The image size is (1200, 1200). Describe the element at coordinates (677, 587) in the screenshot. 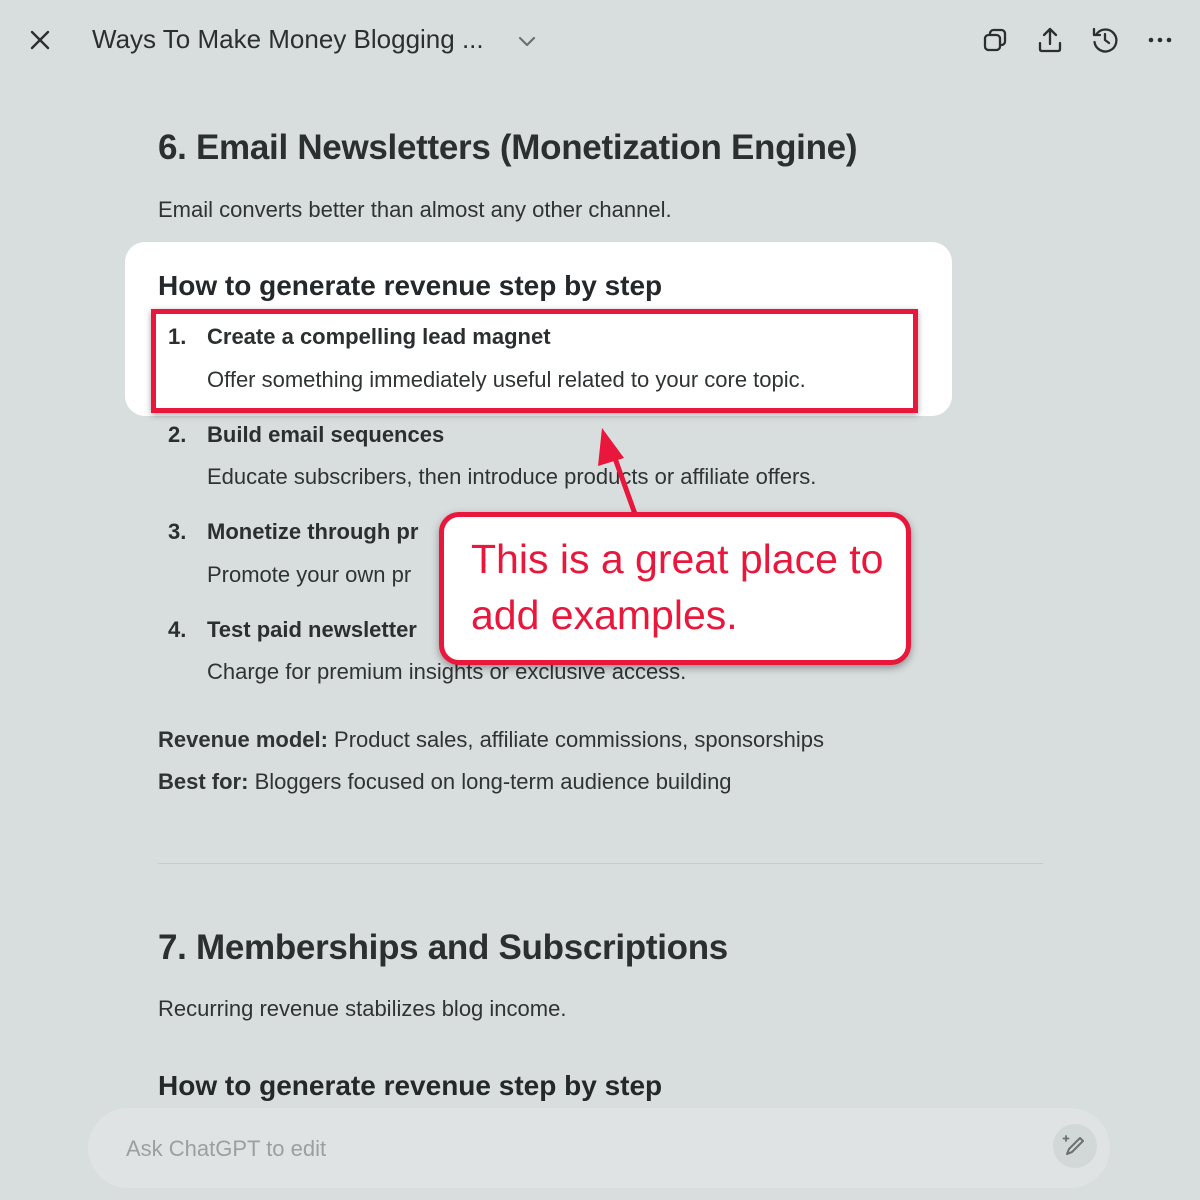

I see `callout-text: This is a great place to add examples.` at that location.